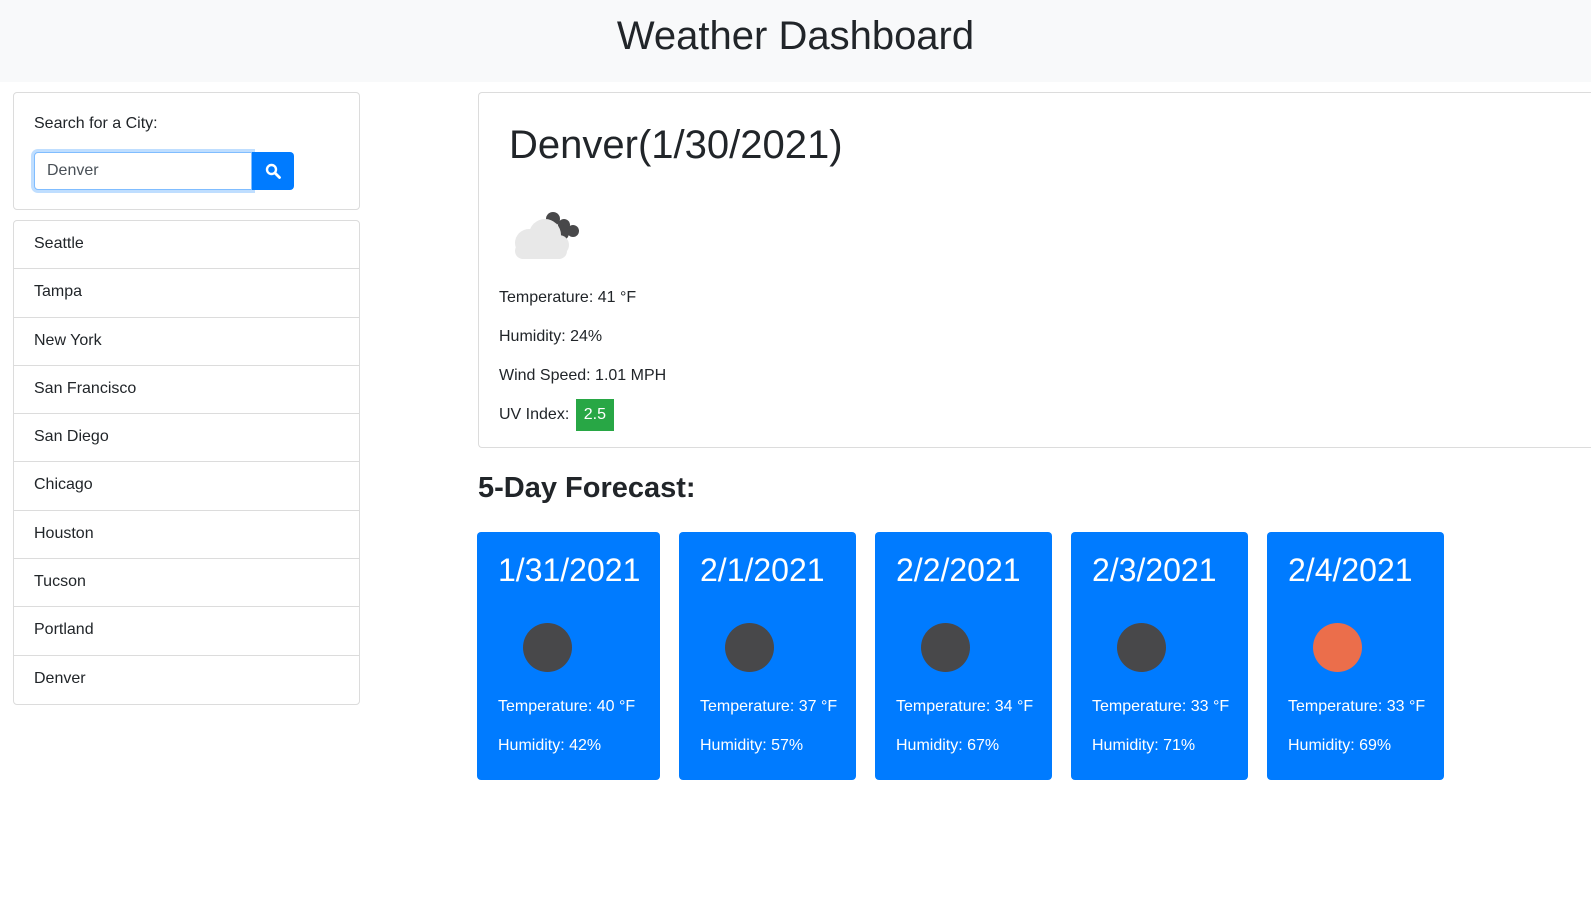 This screenshot has height=900, width=1591. I want to click on city-item-san-francisco: San Francisco, so click(186, 390).